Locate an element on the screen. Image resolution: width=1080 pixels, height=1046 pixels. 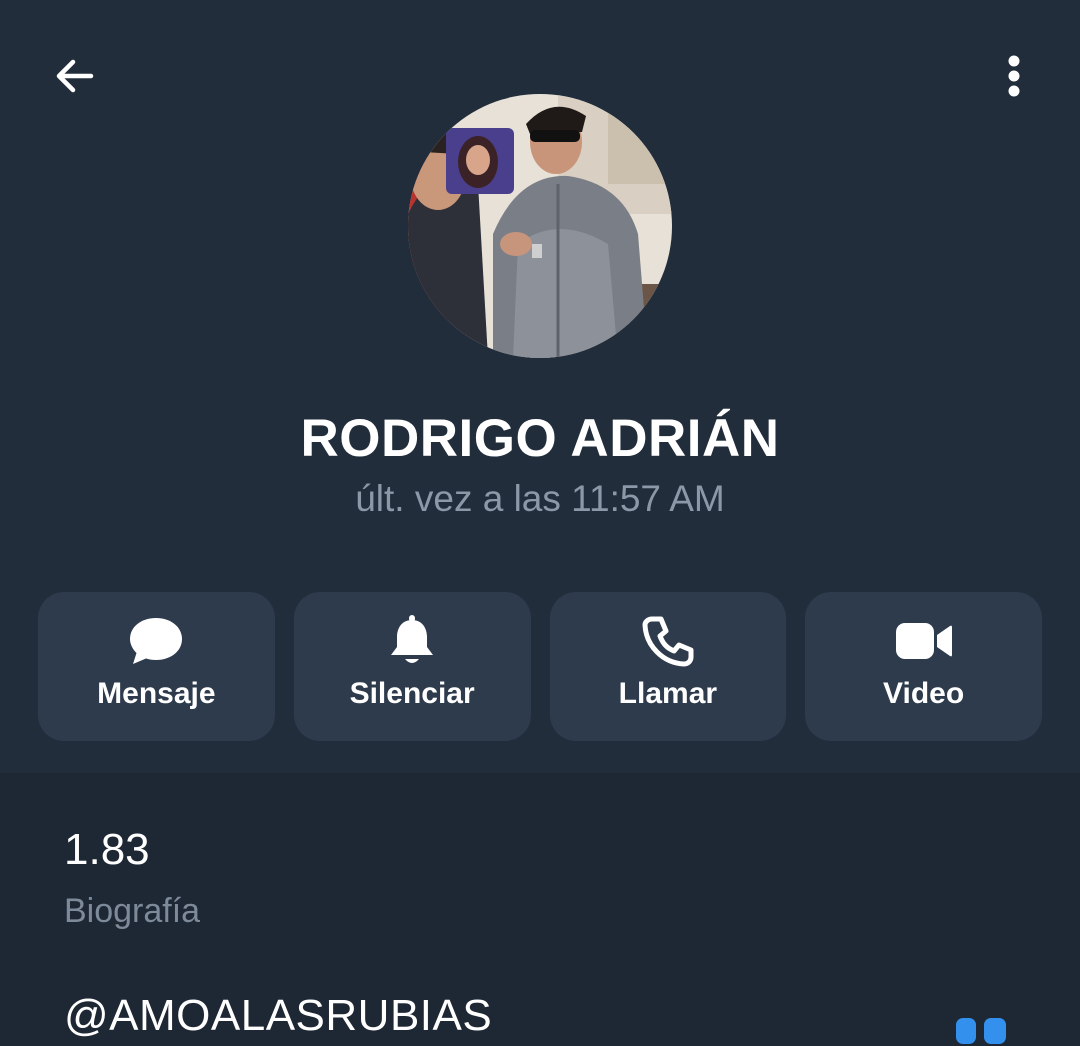
more-options-button is located at coordinates (1014, 76).